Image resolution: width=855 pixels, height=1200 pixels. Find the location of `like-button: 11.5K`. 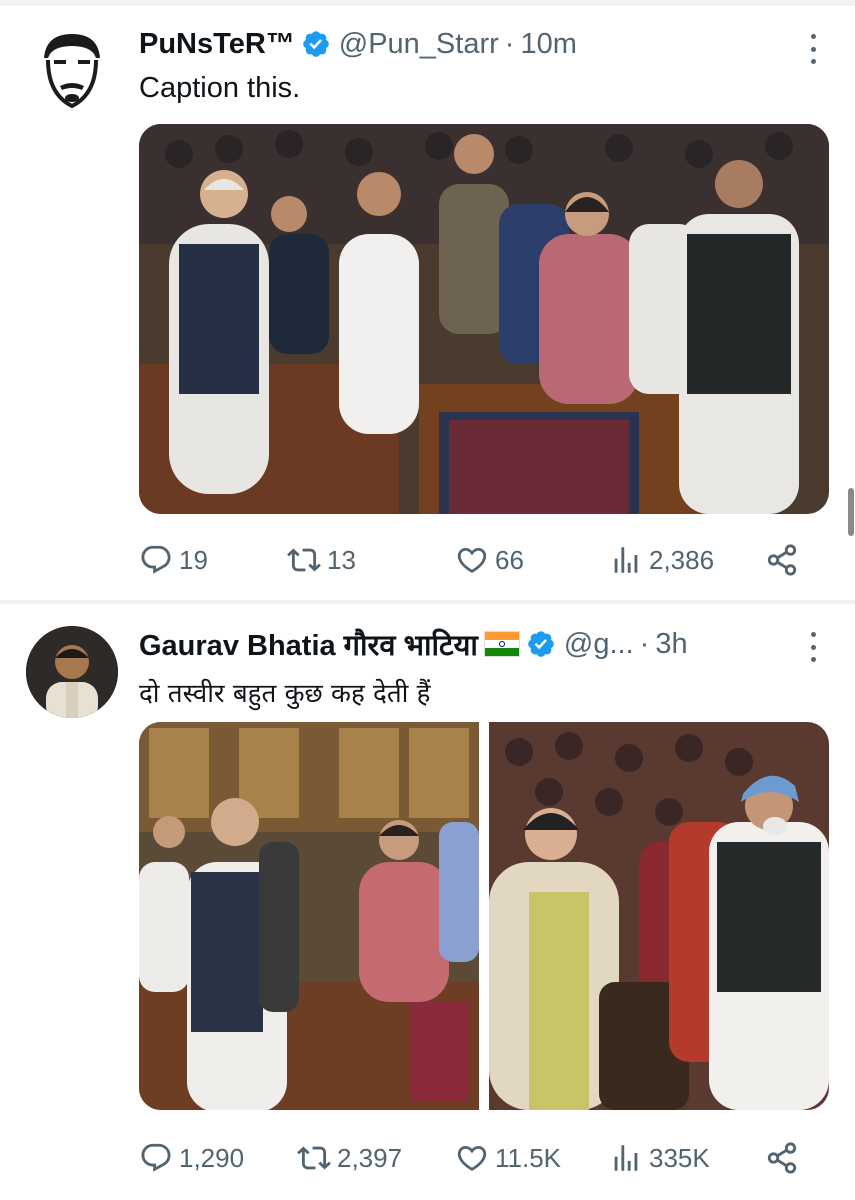

like-button: 11.5K is located at coordinates (508, 1158).